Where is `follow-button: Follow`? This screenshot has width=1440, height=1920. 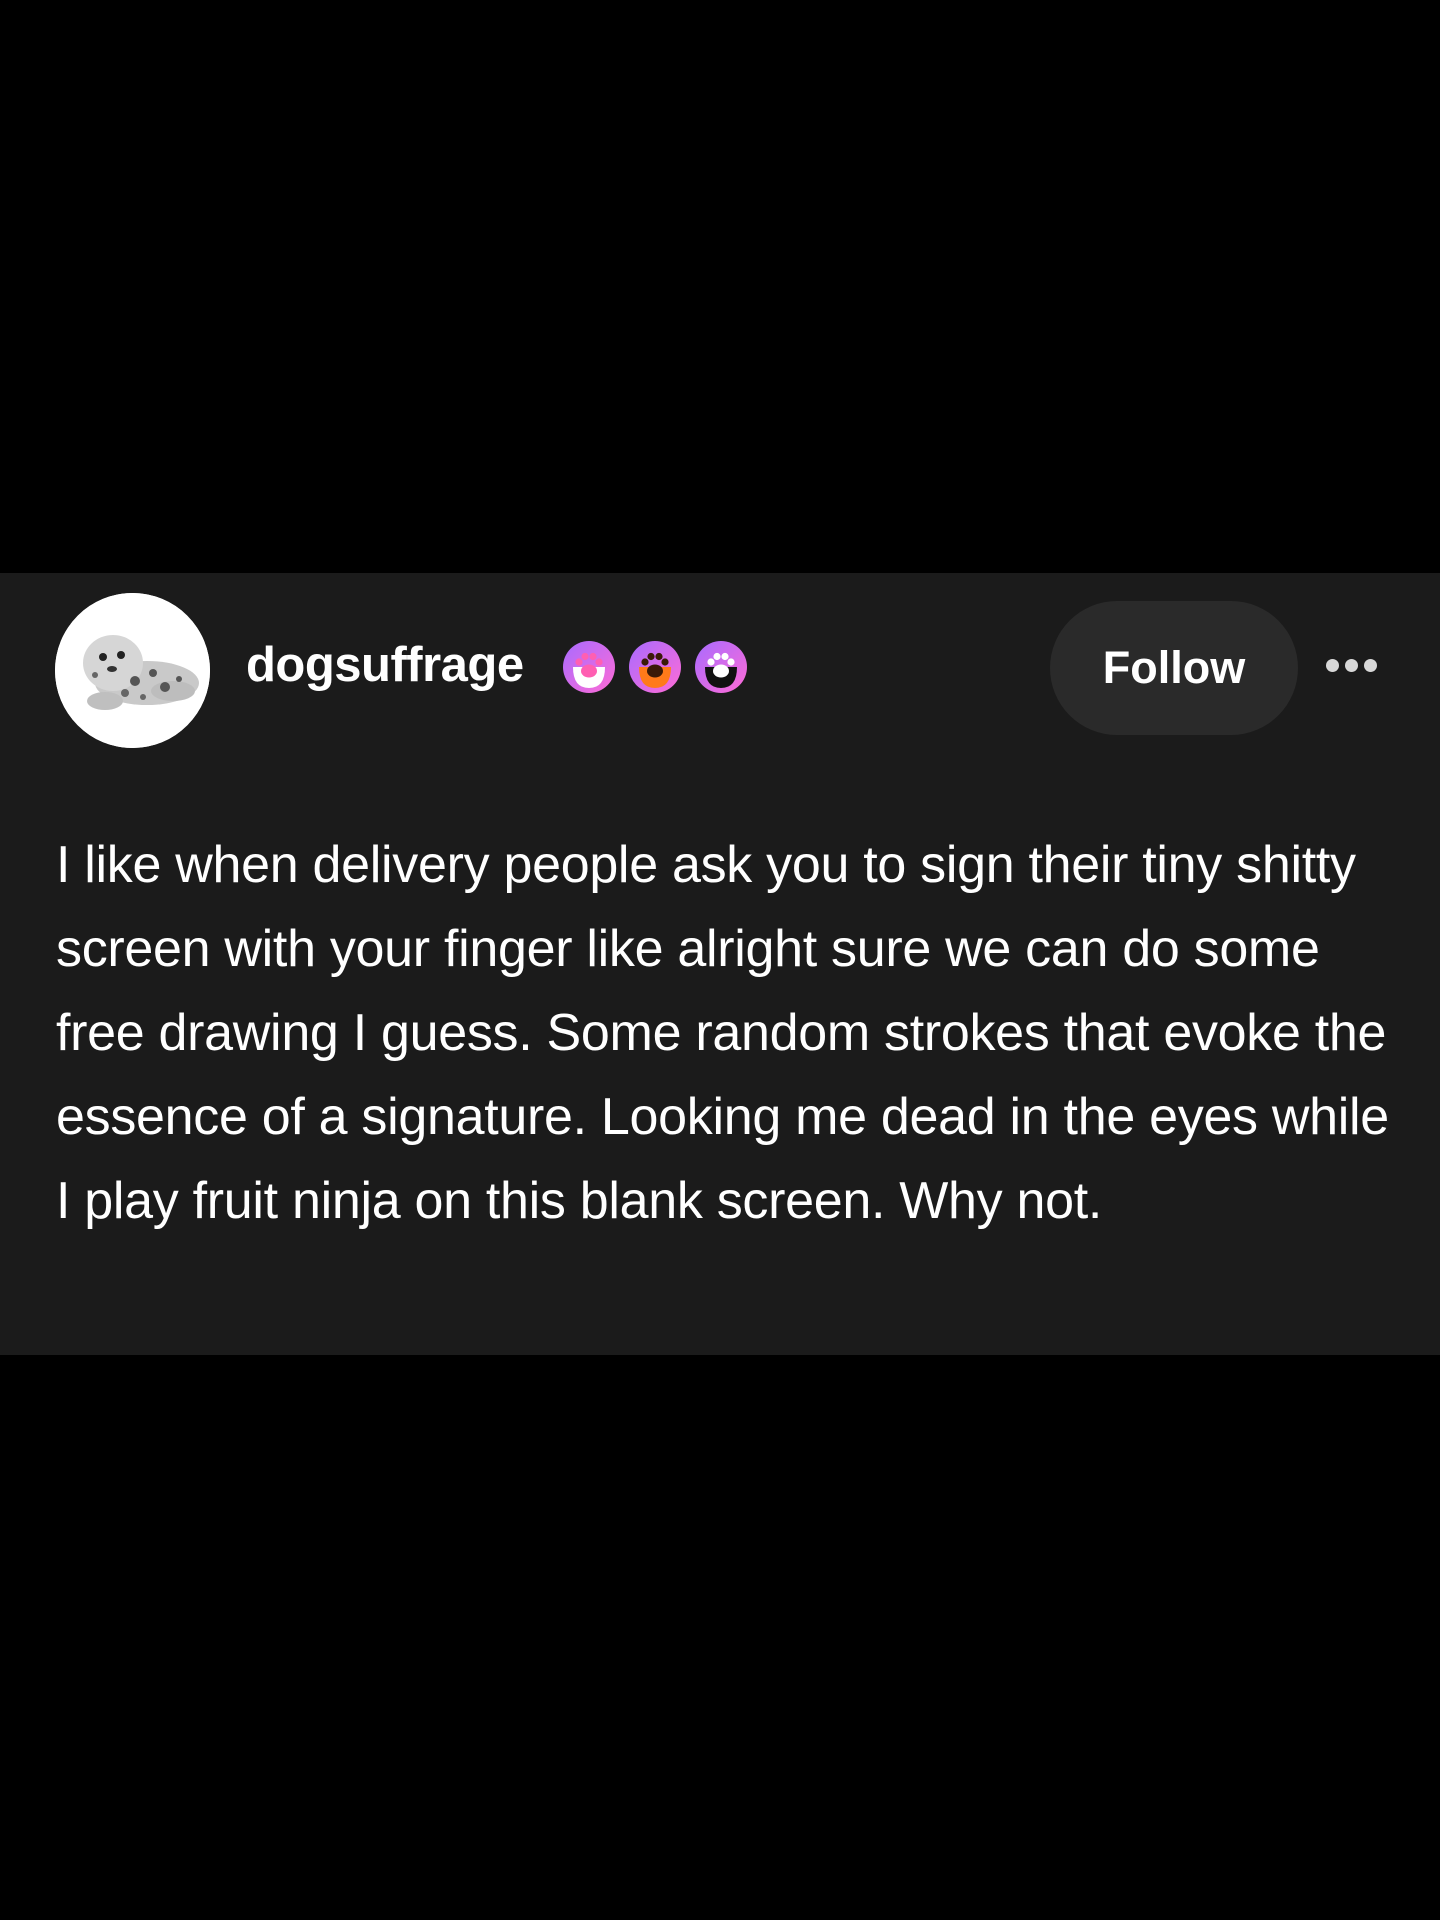
follow-button: Follow is located at coordinates (1174, 668).